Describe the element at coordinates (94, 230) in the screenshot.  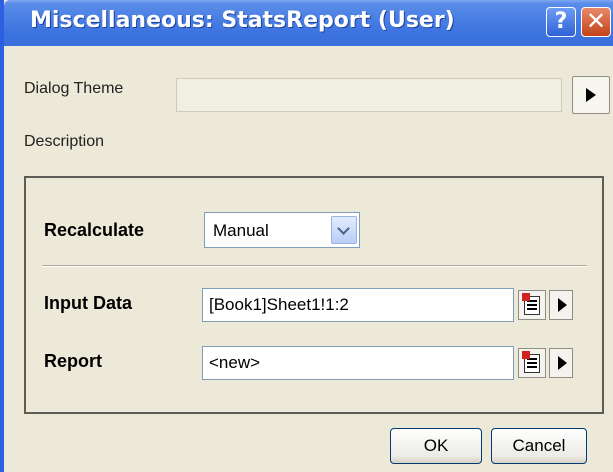
I see `recalculate-label: Recalculate` at that location.